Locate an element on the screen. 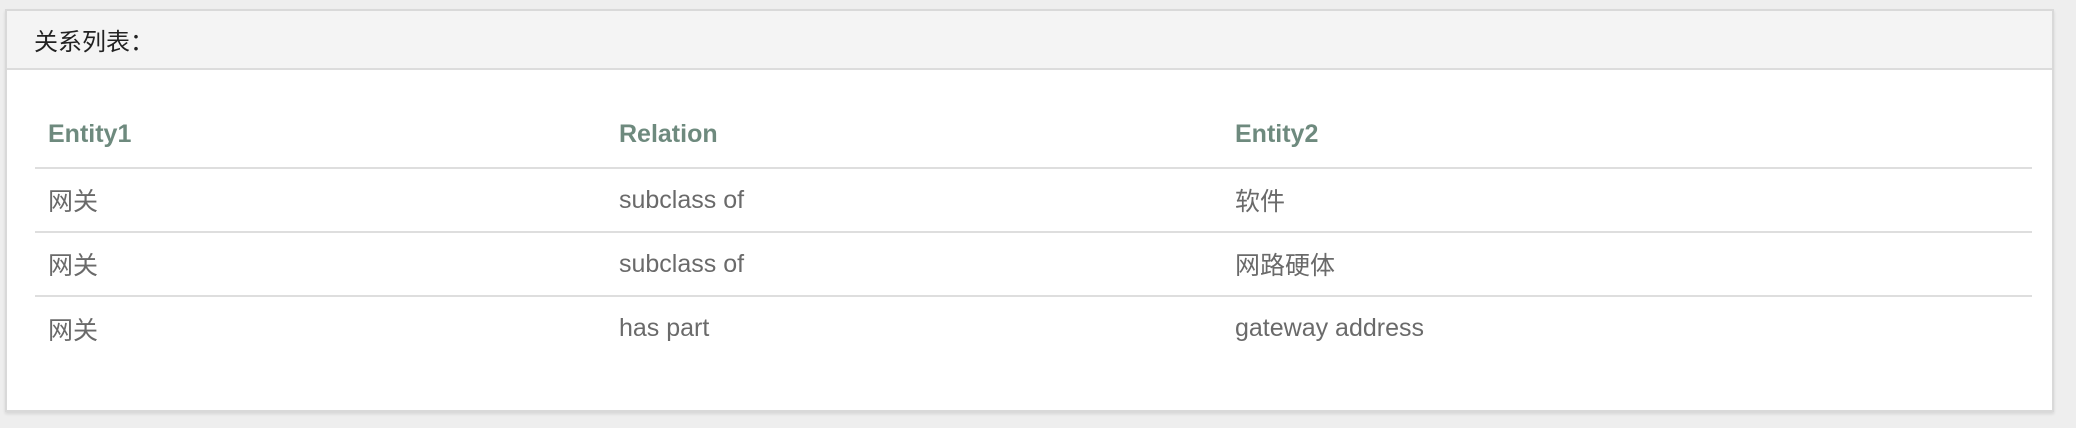 The width and height of the screenshot is (2076, 428). table-row: 网关 subclass of 软件 is located at coordinates (1033, 200).